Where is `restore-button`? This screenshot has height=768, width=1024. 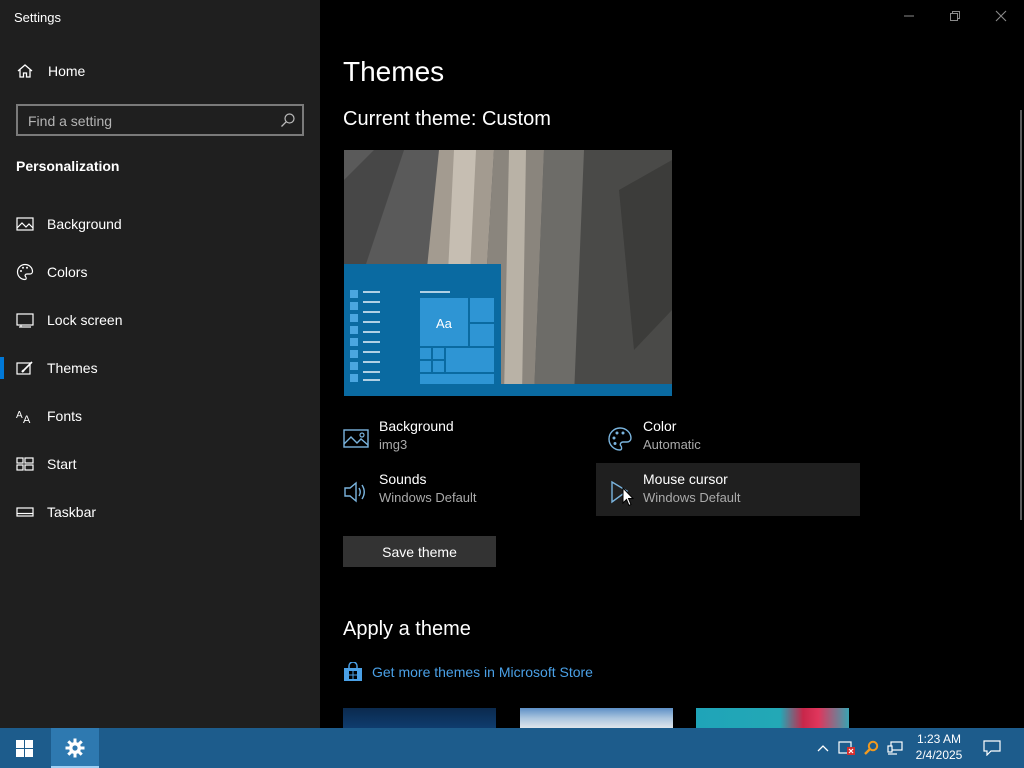 restore-button is located at coordinates (955, 16).